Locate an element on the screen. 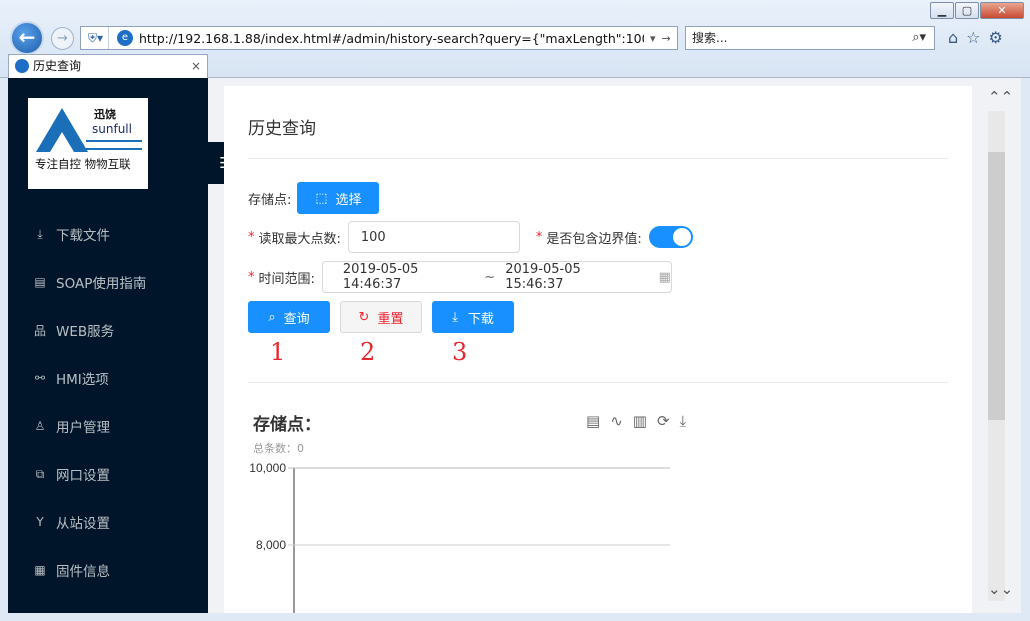 The height and width of the screenshot is (621, 1030). home-icon: ⌂ is located at coordinates (953, 37).